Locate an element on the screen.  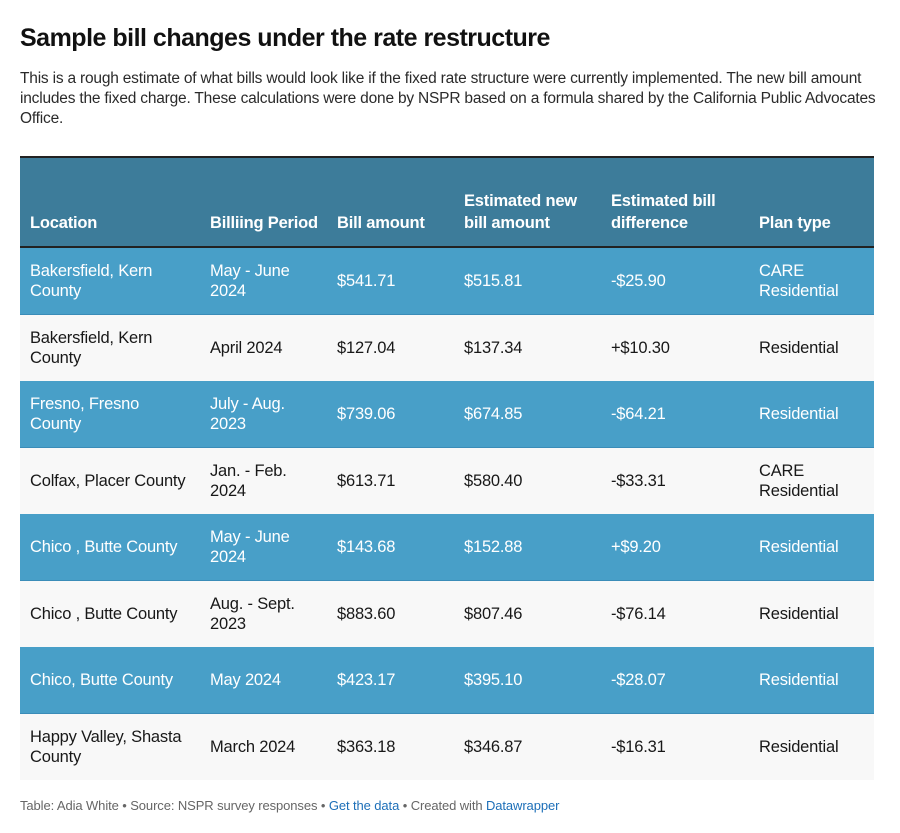
footer-source: Source: NSPR survey responses is located at coordinates (224, 805).